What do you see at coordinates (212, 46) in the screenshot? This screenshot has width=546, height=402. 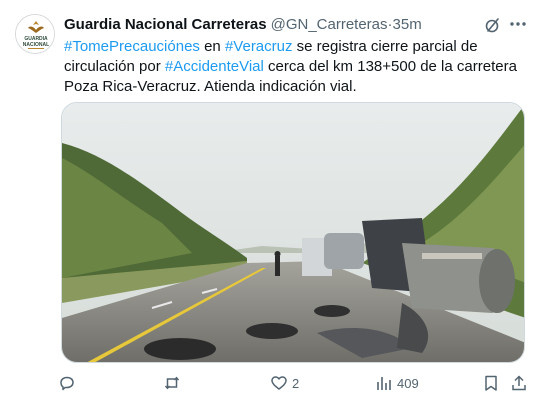 I see `text-segment: en` at bounding box center [212, 46].